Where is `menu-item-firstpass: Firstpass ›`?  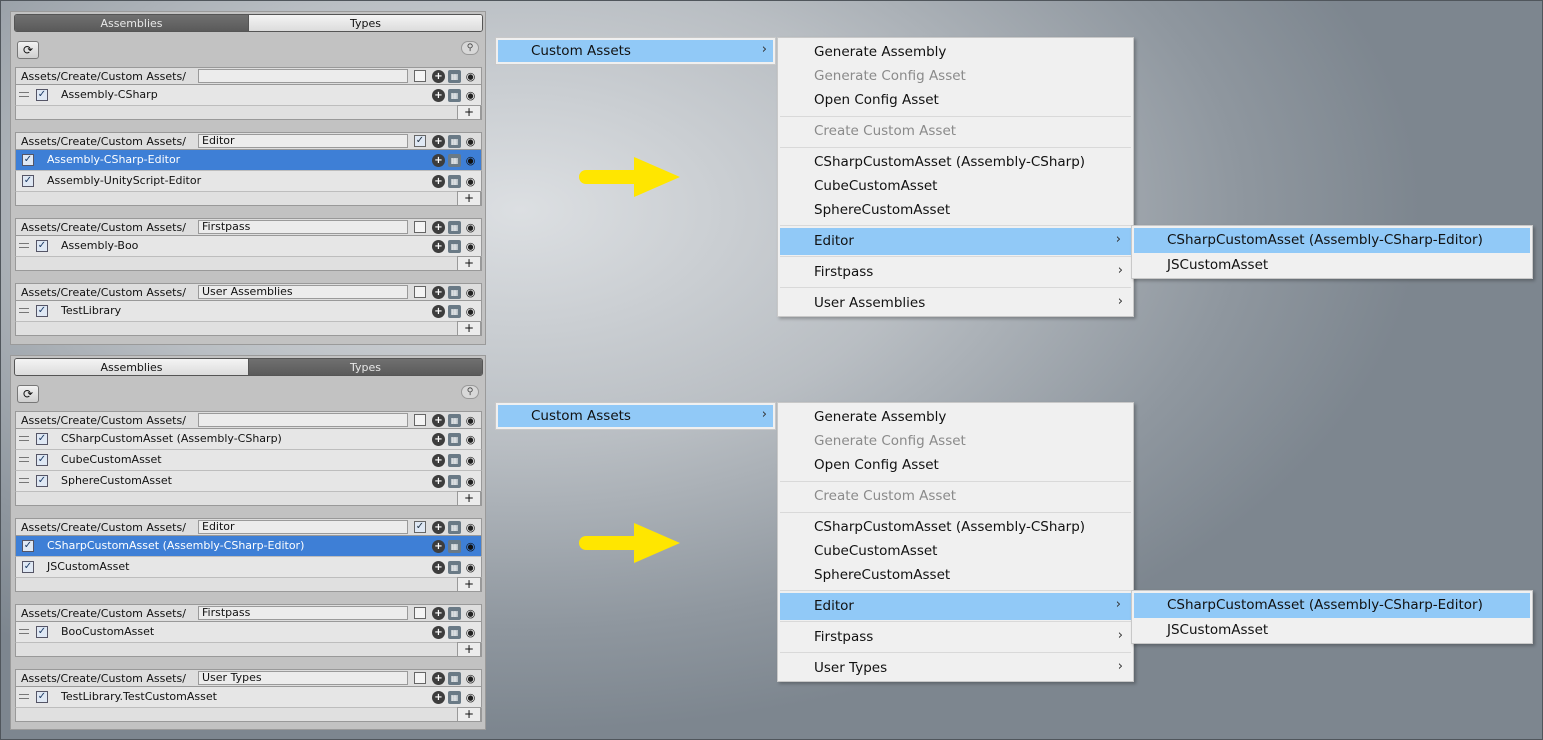 menu-item-firstpass: Firstpass › is located at coordinates (955, 637).